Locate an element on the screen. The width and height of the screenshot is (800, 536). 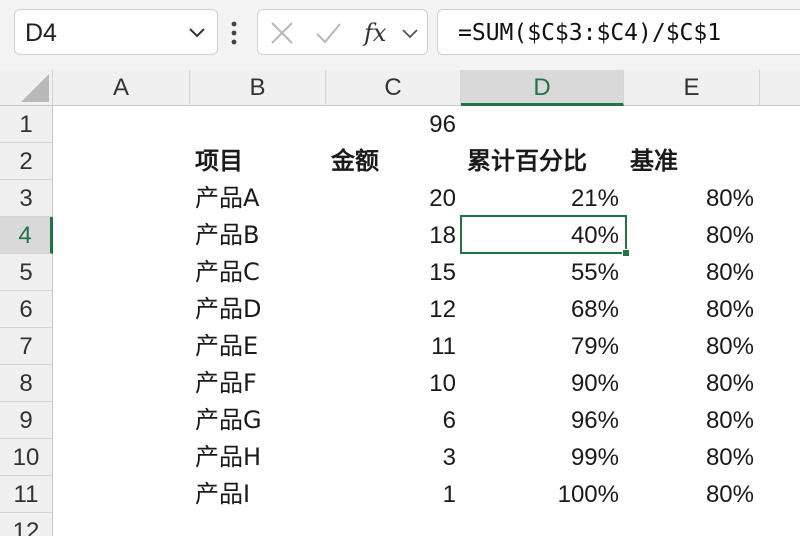
cell-c7: 11 is located at coordinates (391, 346).